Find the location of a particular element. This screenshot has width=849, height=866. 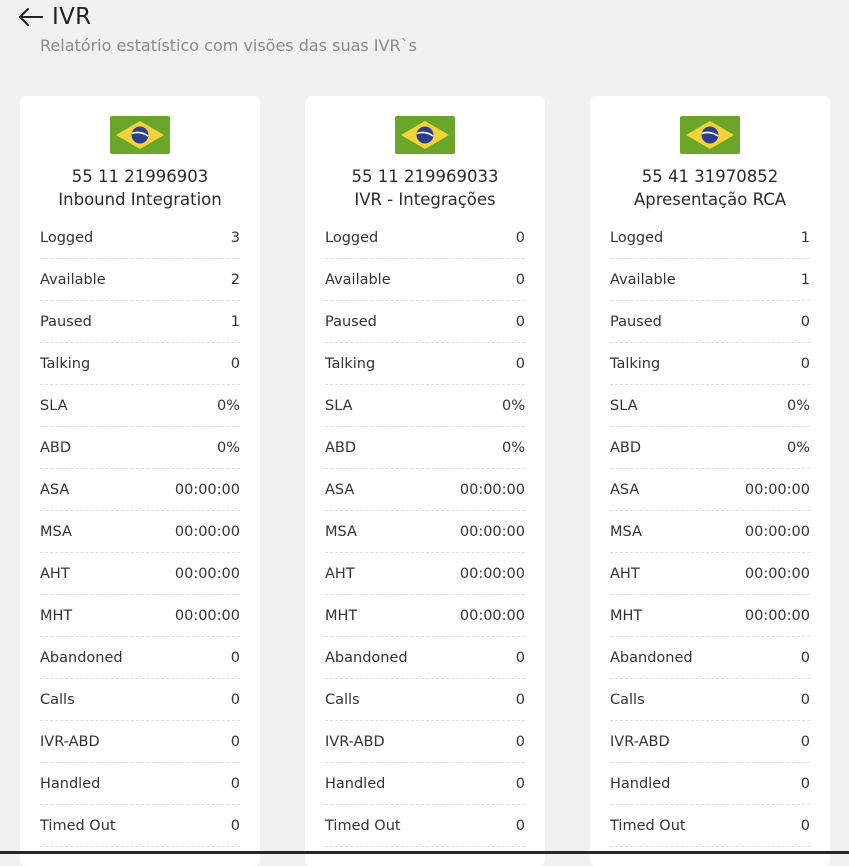

card-name: Apresentação RCA is located at coordinates (710, 199).